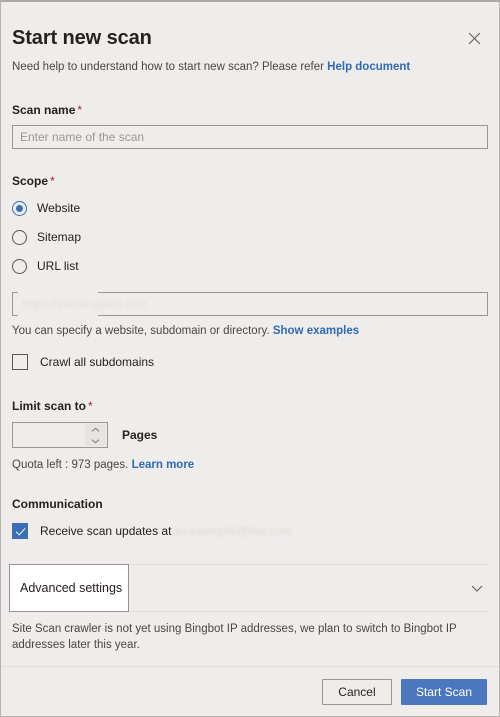 Image resolution: width=500 pixels, height=717 pixels. What do you see at coordinates (250, 465) in the screenshot?
I see `quota-text: Quota left : 973 pages. Learn more` at bounding box center [250, 465].